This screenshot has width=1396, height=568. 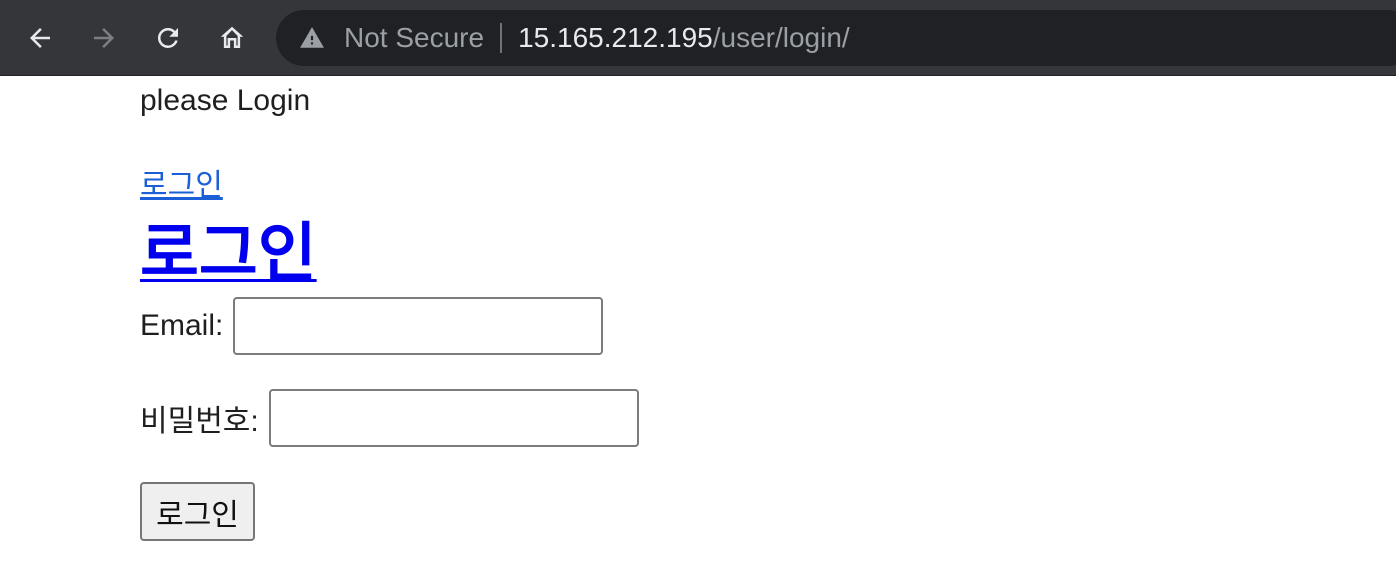 What do you see at coordinates (453, 418) in the screenshot?
I see `password-field` at bounding box center [453, 418].